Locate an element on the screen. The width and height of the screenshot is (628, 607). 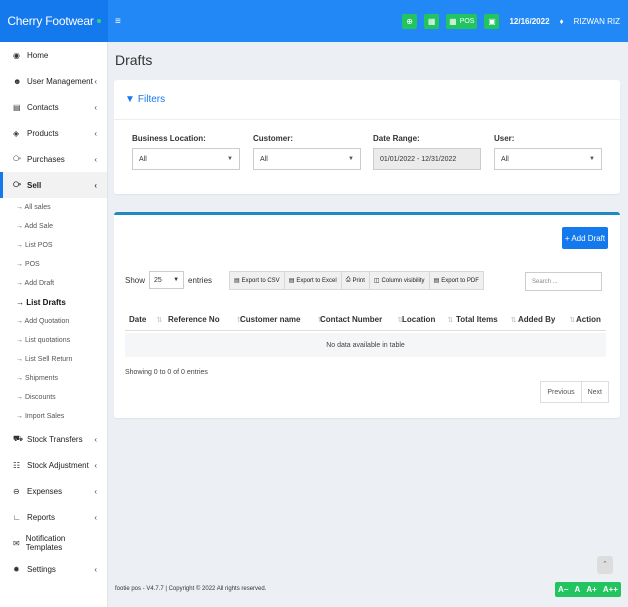
minus-circle-icon: ⊖ is located at coordinates (16, 491).